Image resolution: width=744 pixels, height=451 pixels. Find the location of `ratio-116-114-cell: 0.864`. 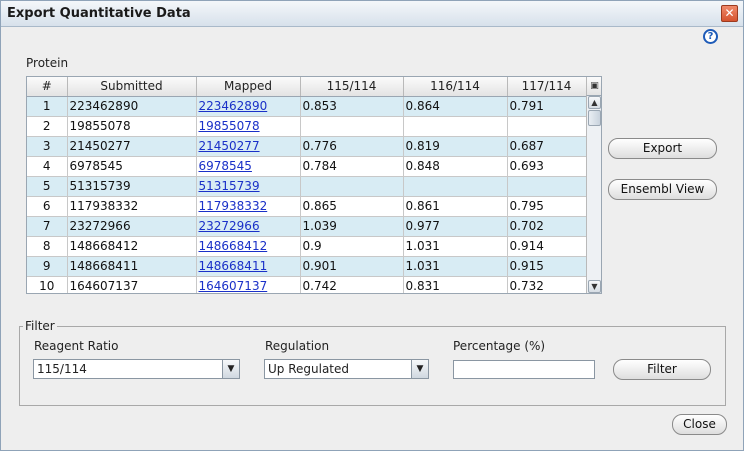

ratio-116-114-cell: 0.864 is located at coordinates (455, 106).